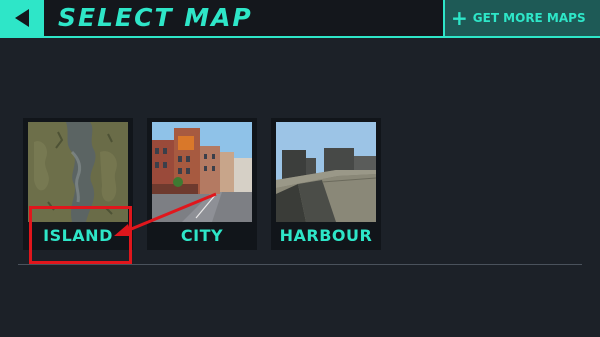  I want to click on city-map-thumbnail, so click(202, 172).